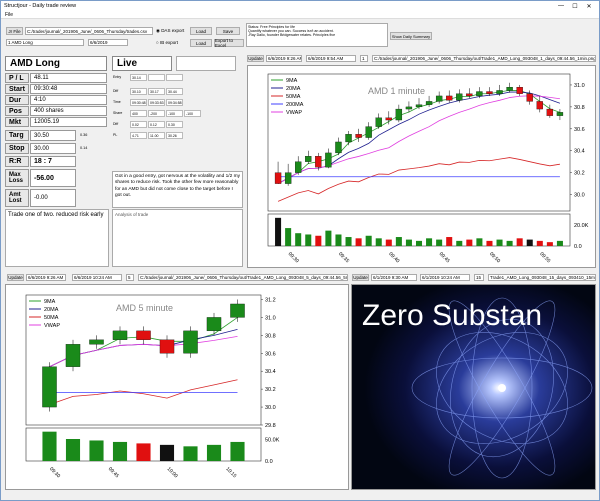 The height and width of the screenshot is (501, 600). What do you see at coordinates (17, 135) in the screenshot?
I see `targ-label: Targ` at bounding box center [17, 135].